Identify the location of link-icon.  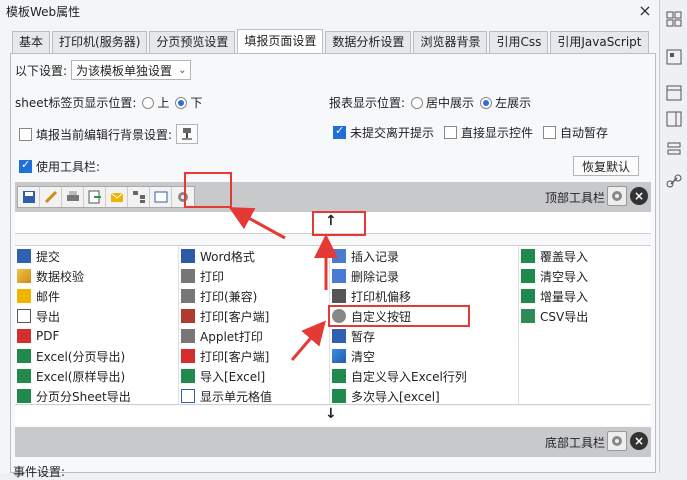
(674, 181).